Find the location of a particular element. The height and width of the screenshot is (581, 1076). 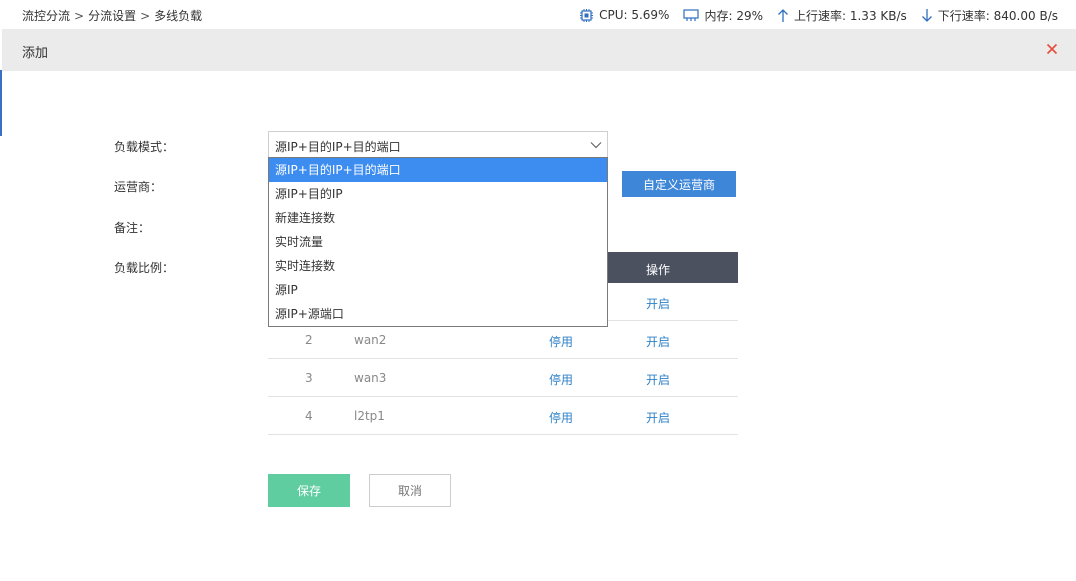

modal-title: 添加 is located at coordinates (35, 53).